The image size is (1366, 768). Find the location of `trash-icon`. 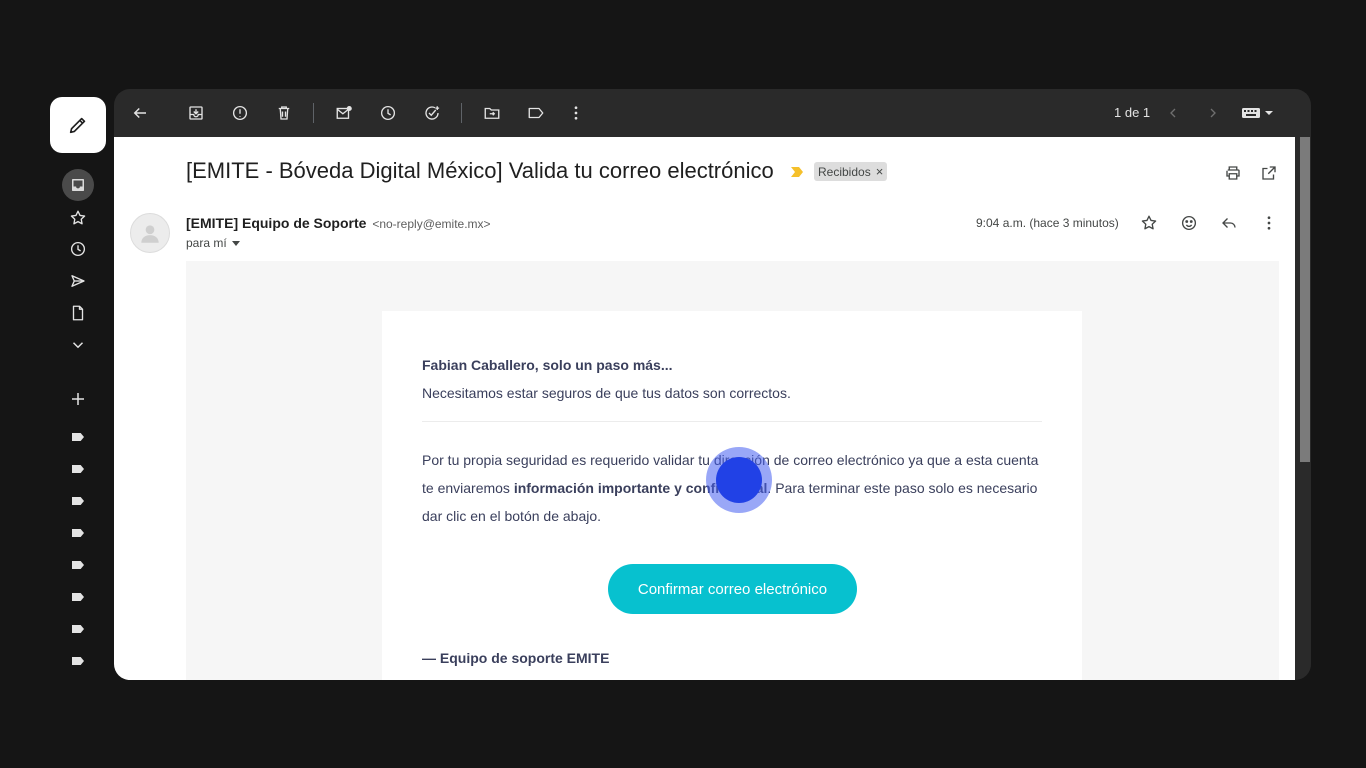

trash-icon is located at coordinates (284, 113).